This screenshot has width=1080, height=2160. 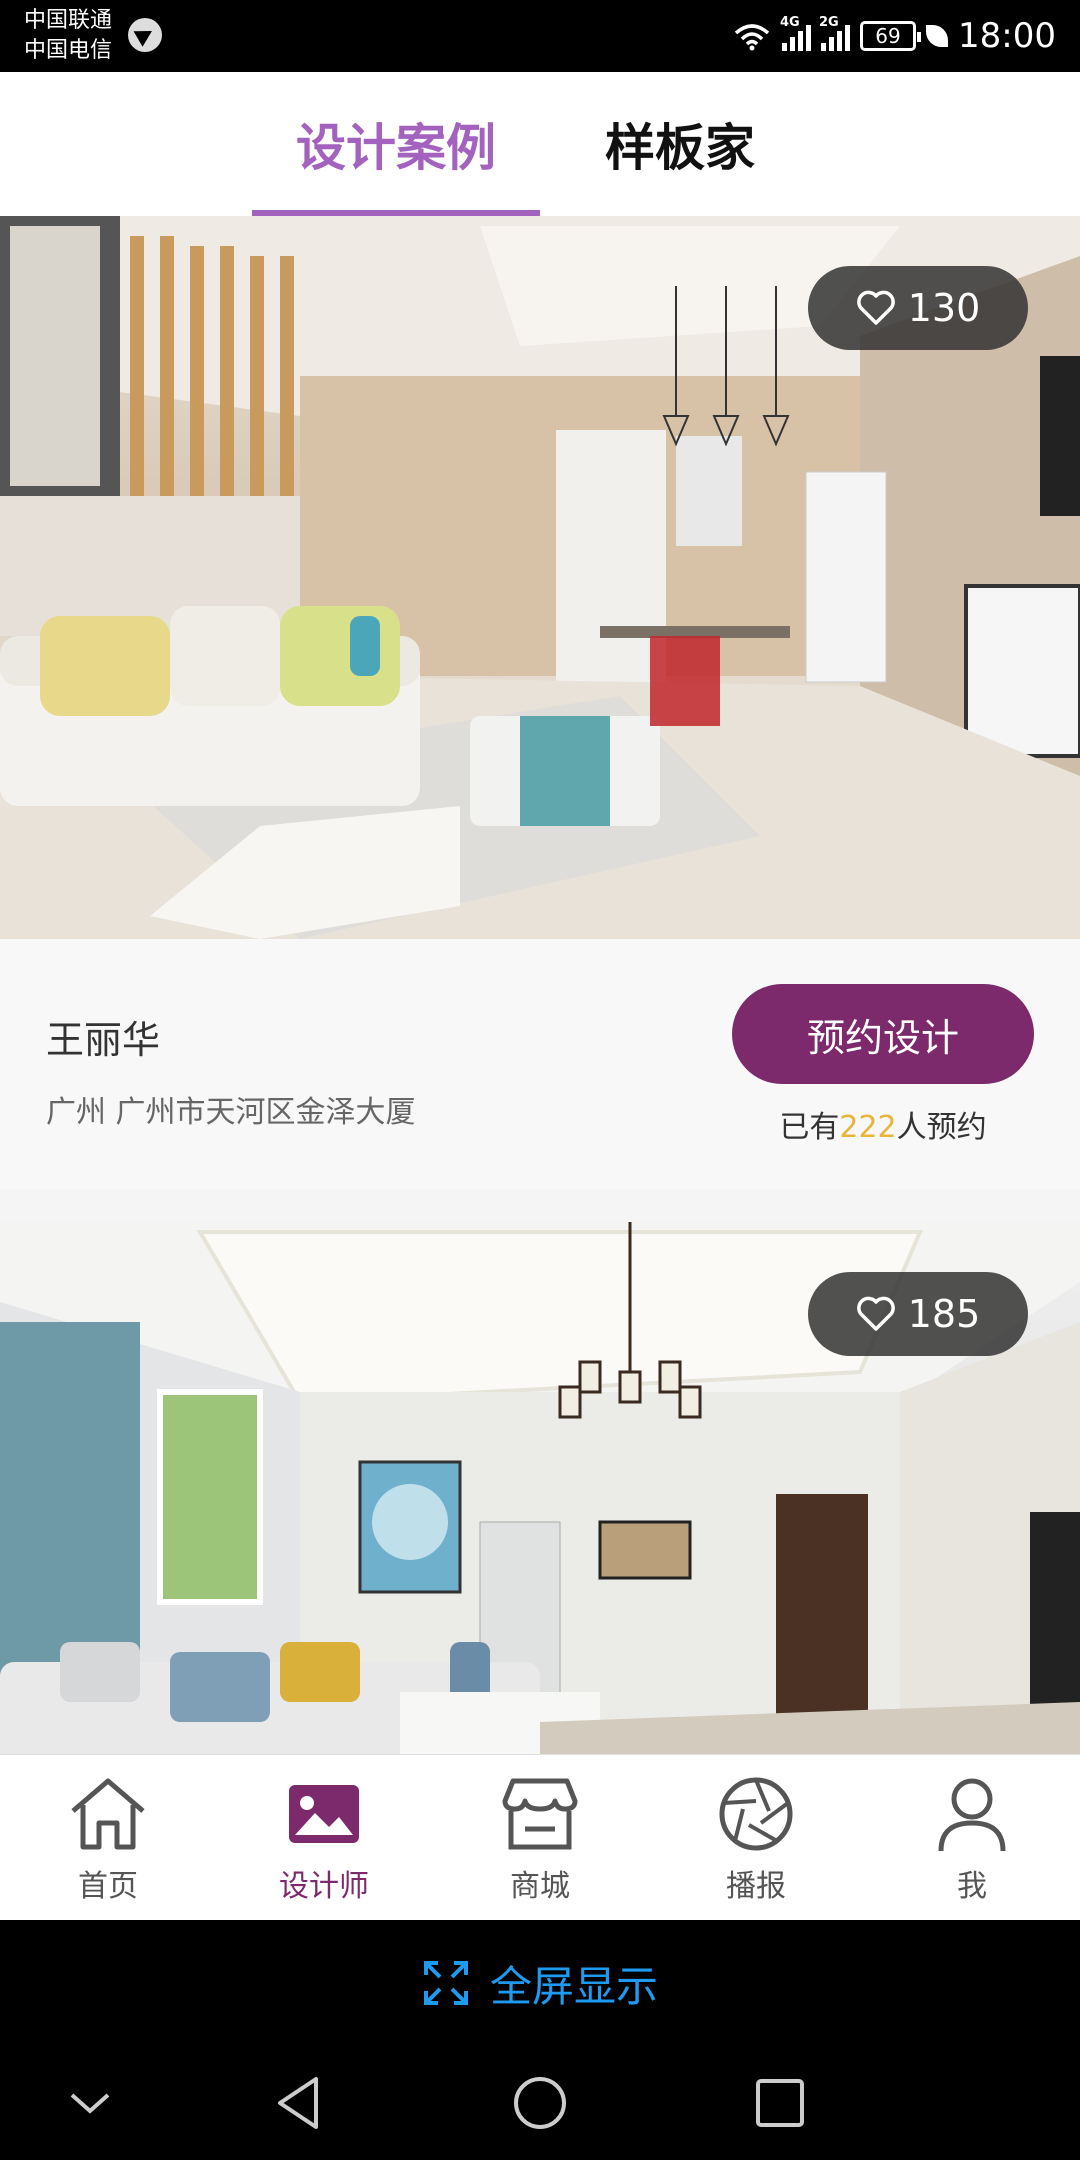 I want to click on booked-count: 222, so click(x=868, y=1127).